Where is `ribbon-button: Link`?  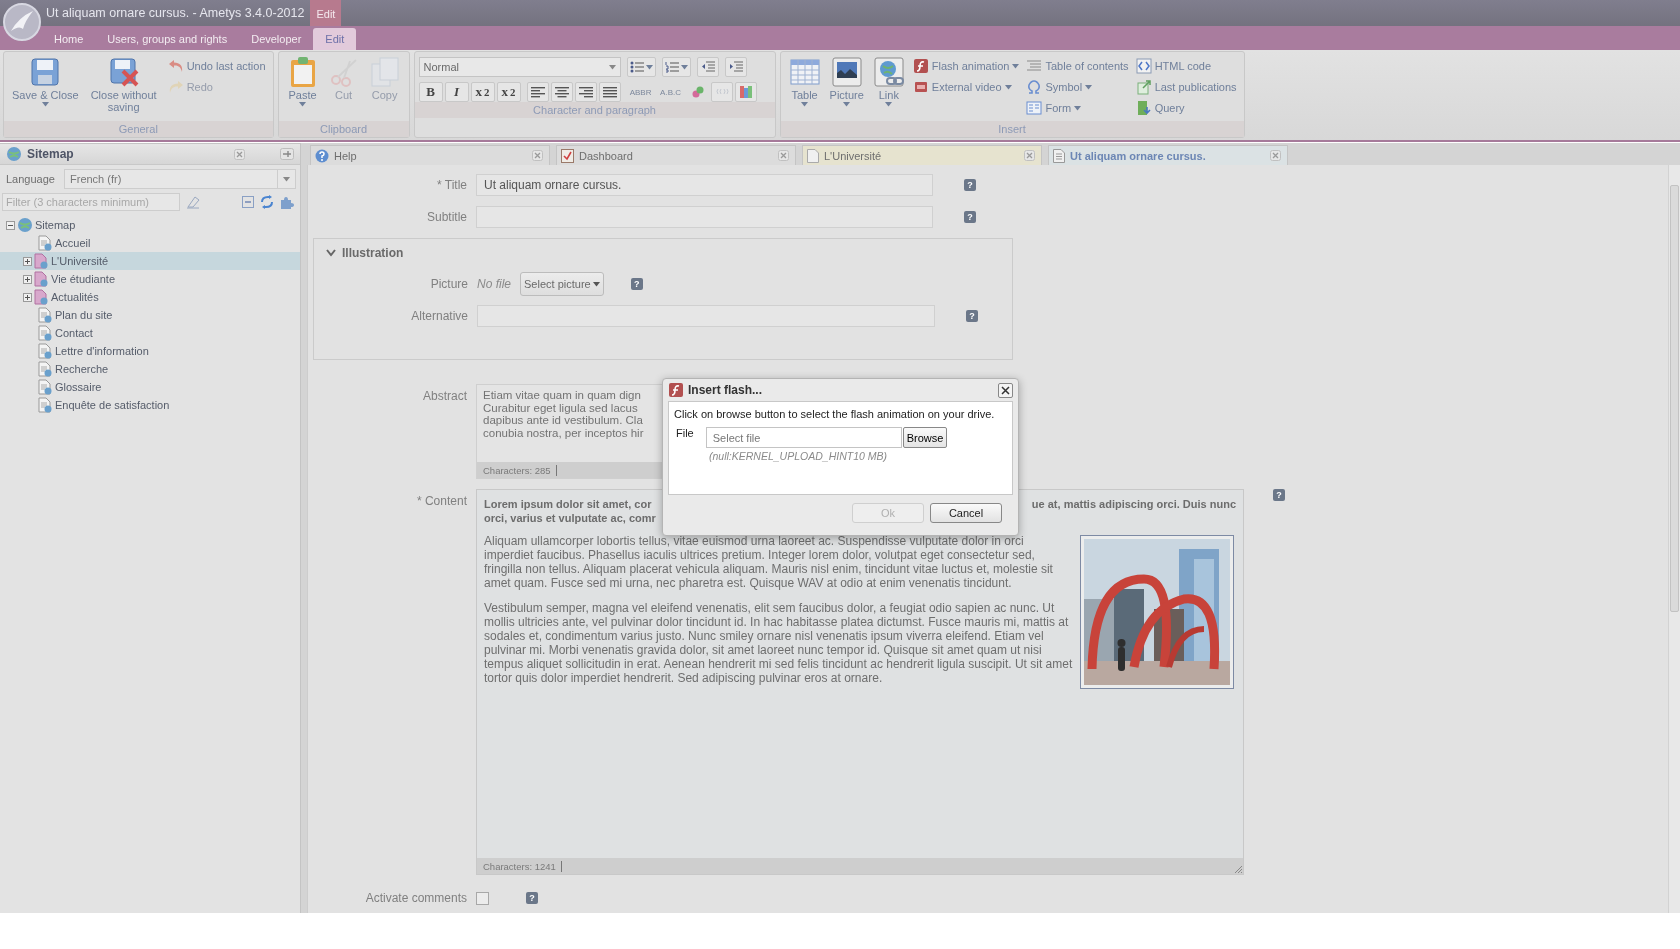
ribbon-button: Link is located at coordinates (888, 88).